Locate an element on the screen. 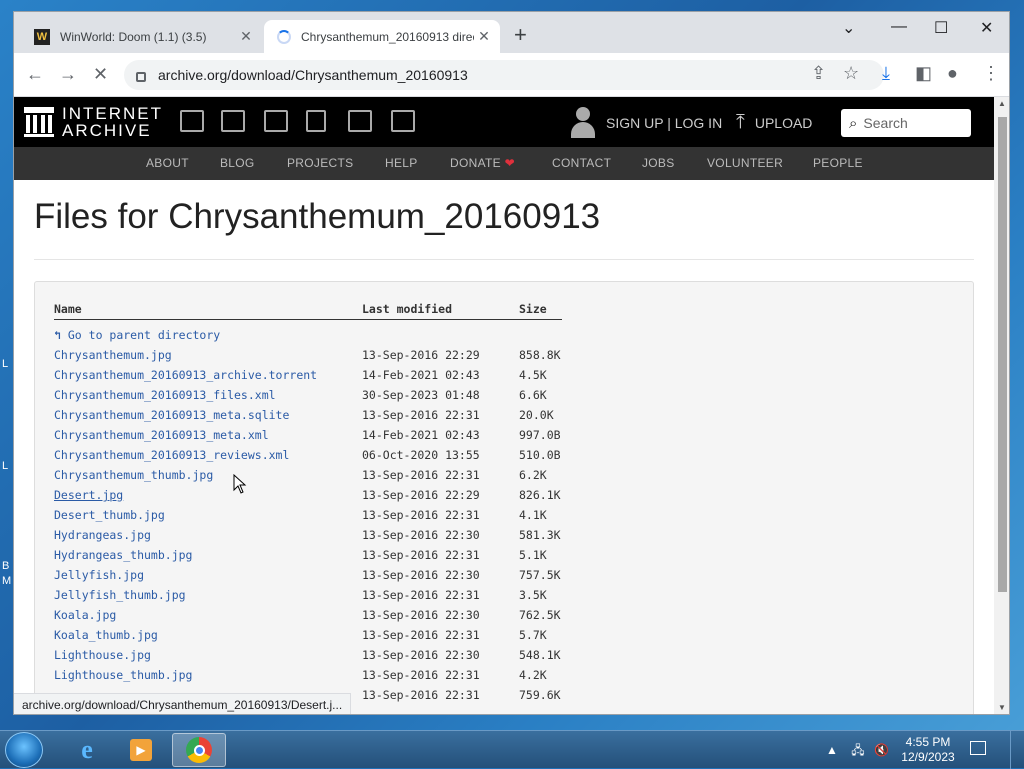 This screenshot has width=1024, height=769. action-center-icon is located at coordinates (978, 748).